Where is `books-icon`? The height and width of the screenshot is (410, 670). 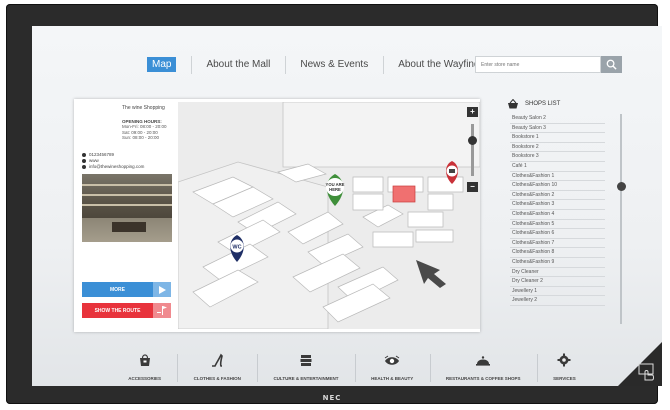 books-icon is located at coordinates (306, 362).